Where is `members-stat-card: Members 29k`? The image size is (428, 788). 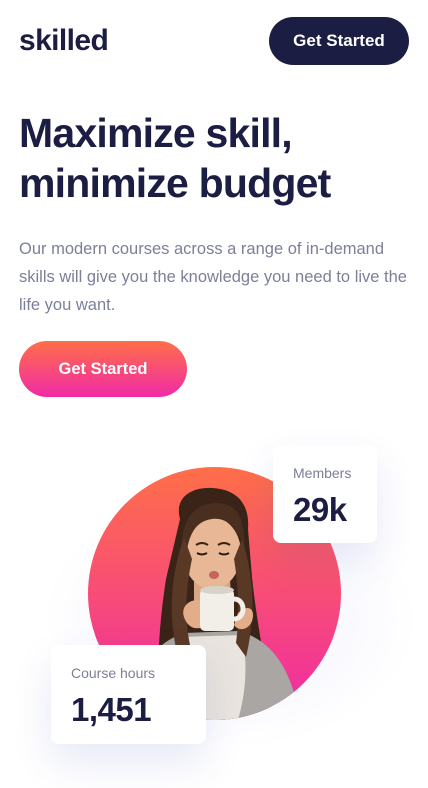 members-stat-card: Members 29k is located at coordinates (325, 494).